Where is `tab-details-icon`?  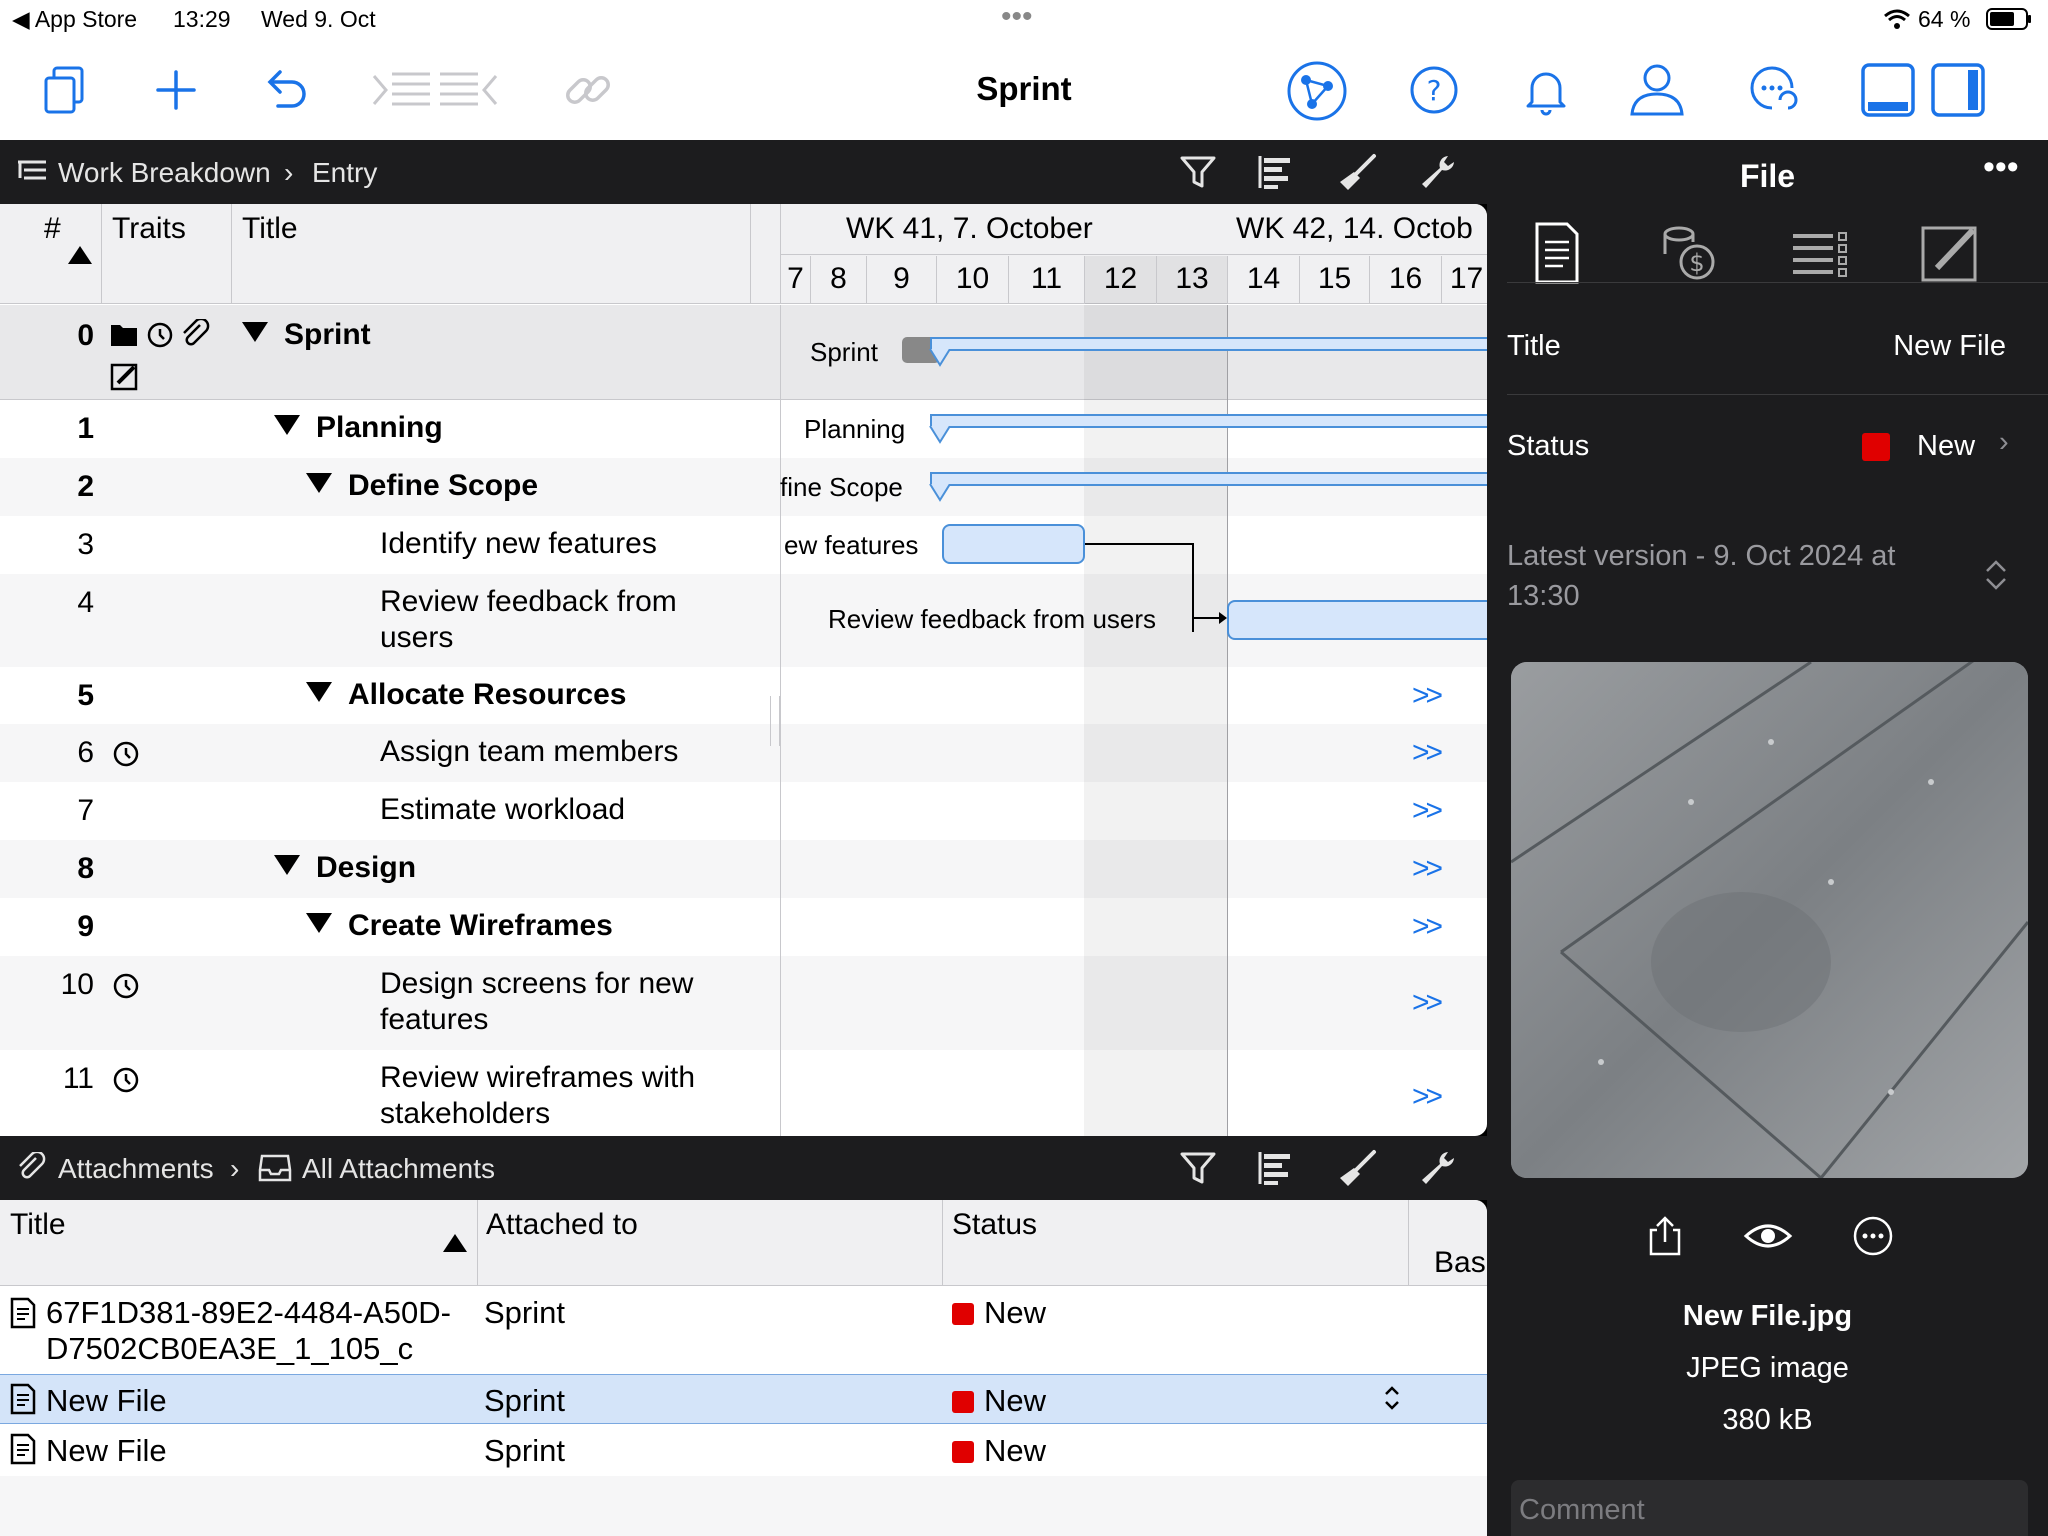
tab-details-icon is located at coordinates (1556, 253).